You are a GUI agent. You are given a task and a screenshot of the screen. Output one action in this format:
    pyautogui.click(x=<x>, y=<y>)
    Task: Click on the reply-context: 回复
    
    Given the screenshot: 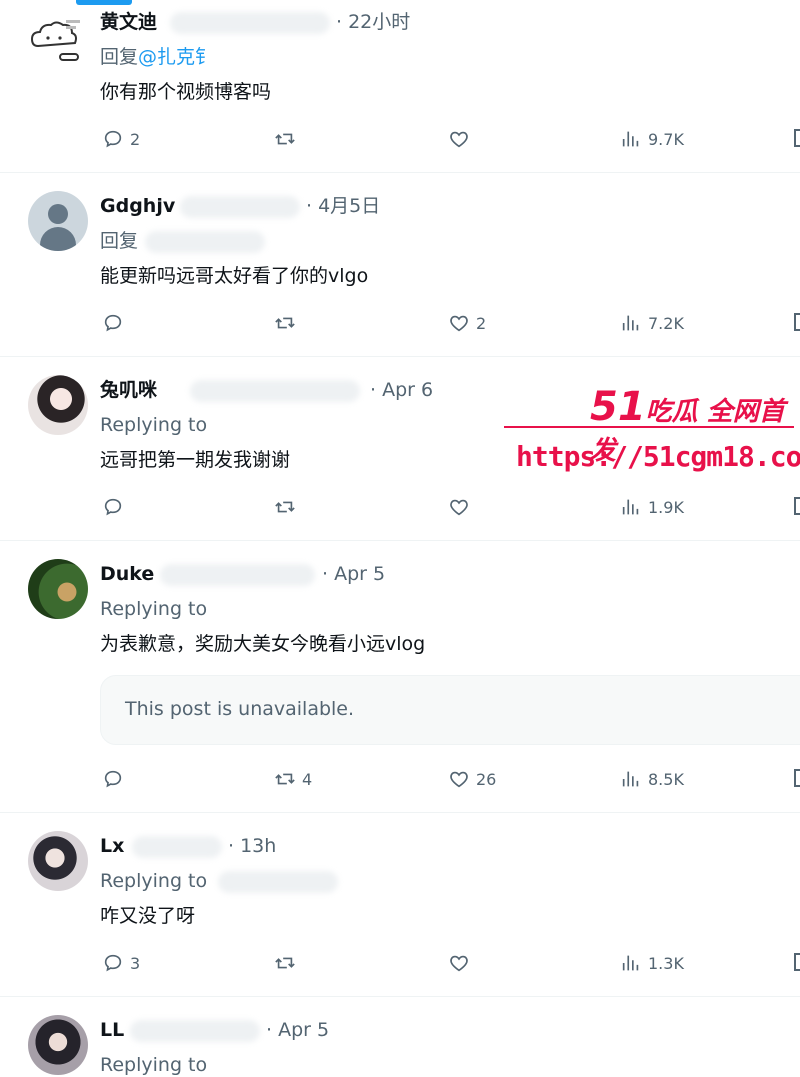 What is the action you would take?
    pyautogui.click(x=119, y=241)
    